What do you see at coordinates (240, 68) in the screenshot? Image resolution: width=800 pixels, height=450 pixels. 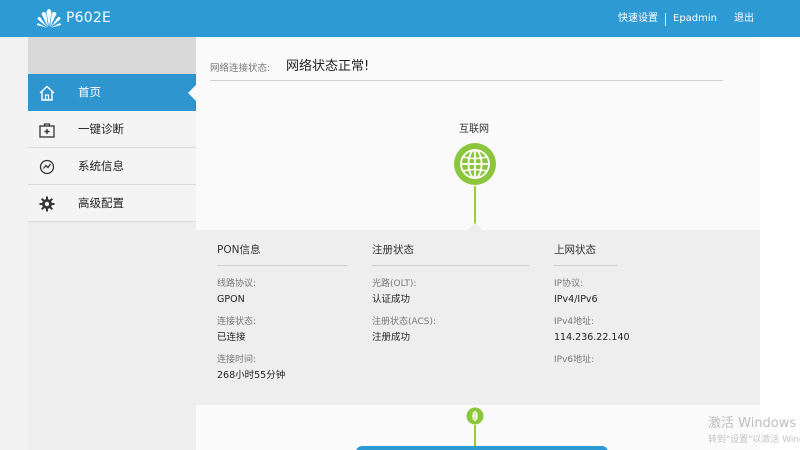 I see `connection-status-label: 网络连接状态:` at bounding box center [240, 68].